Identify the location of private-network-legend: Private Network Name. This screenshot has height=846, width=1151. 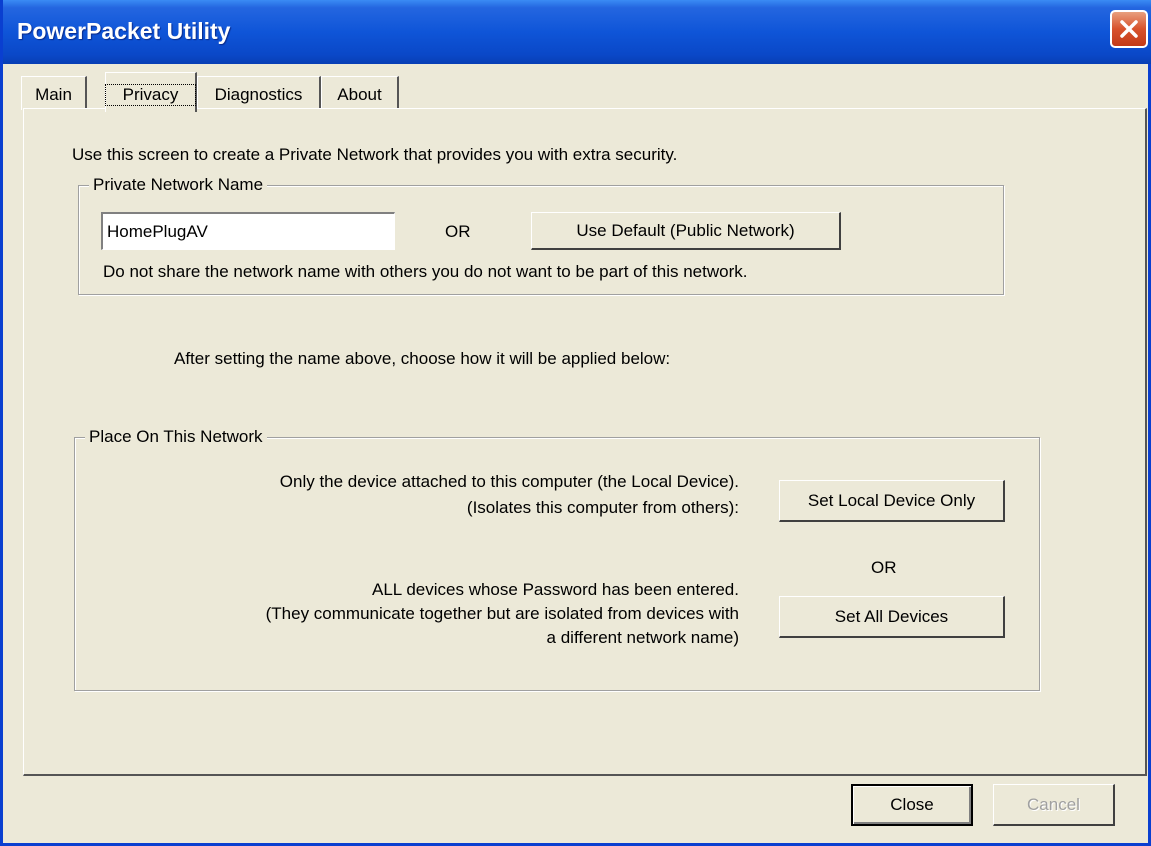
(178, 185).